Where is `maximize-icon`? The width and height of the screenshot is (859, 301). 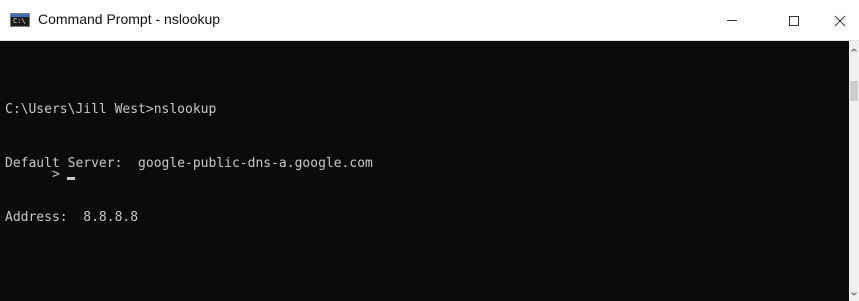 maximize-icon is located at coordinates (794, 20).